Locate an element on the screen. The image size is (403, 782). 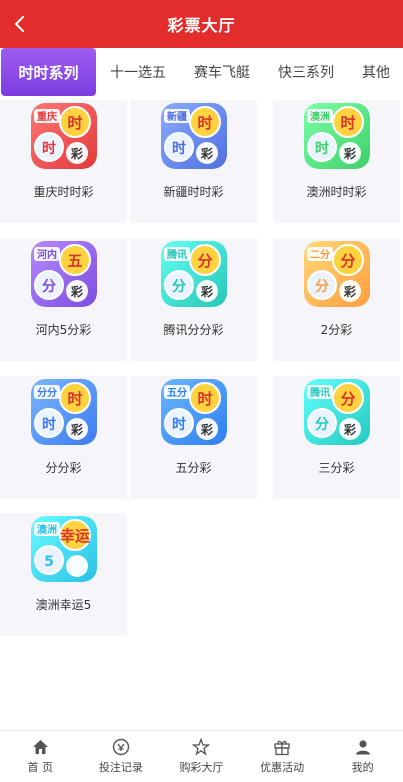
game-card-azssc: 澳洲时时彩 澳洲时时彩 is located at coordinates (336, 161).